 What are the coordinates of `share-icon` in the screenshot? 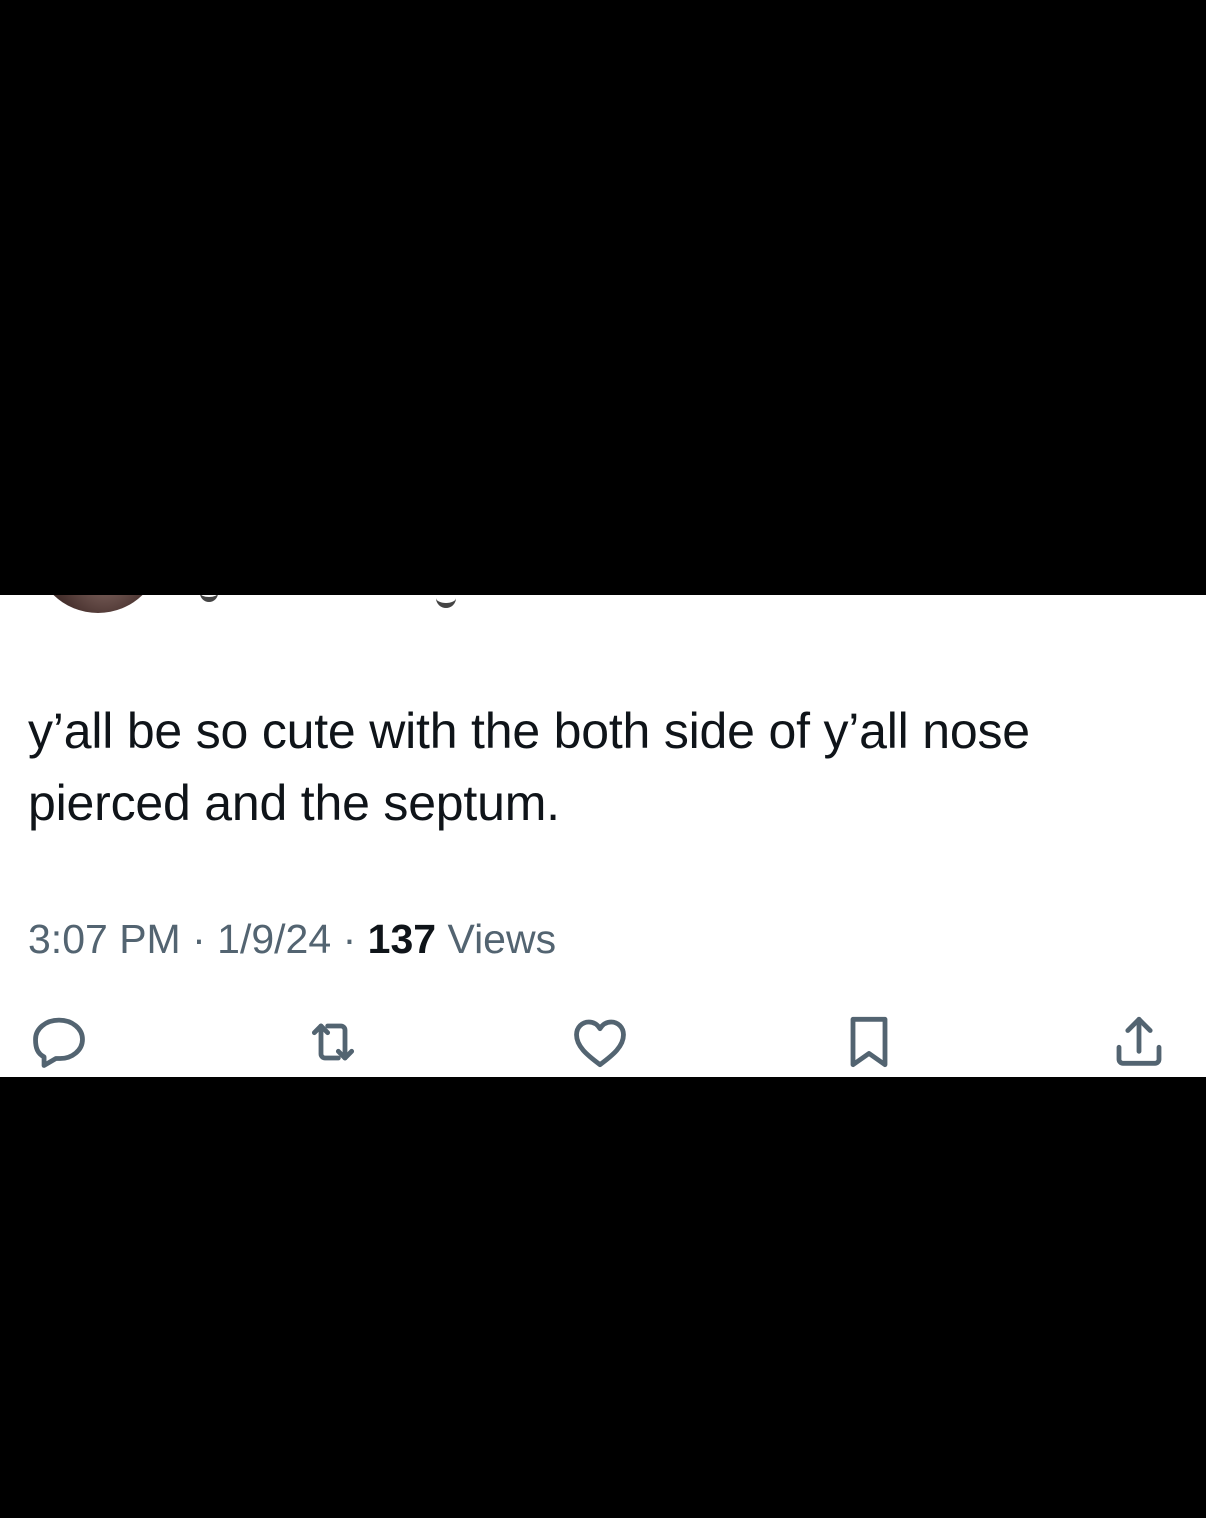 It's located at (1139, 1041).